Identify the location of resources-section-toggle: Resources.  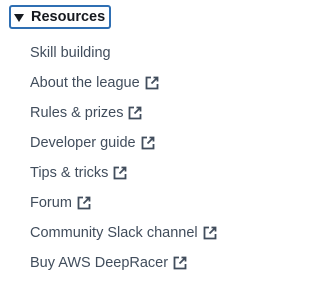
(60, 17).